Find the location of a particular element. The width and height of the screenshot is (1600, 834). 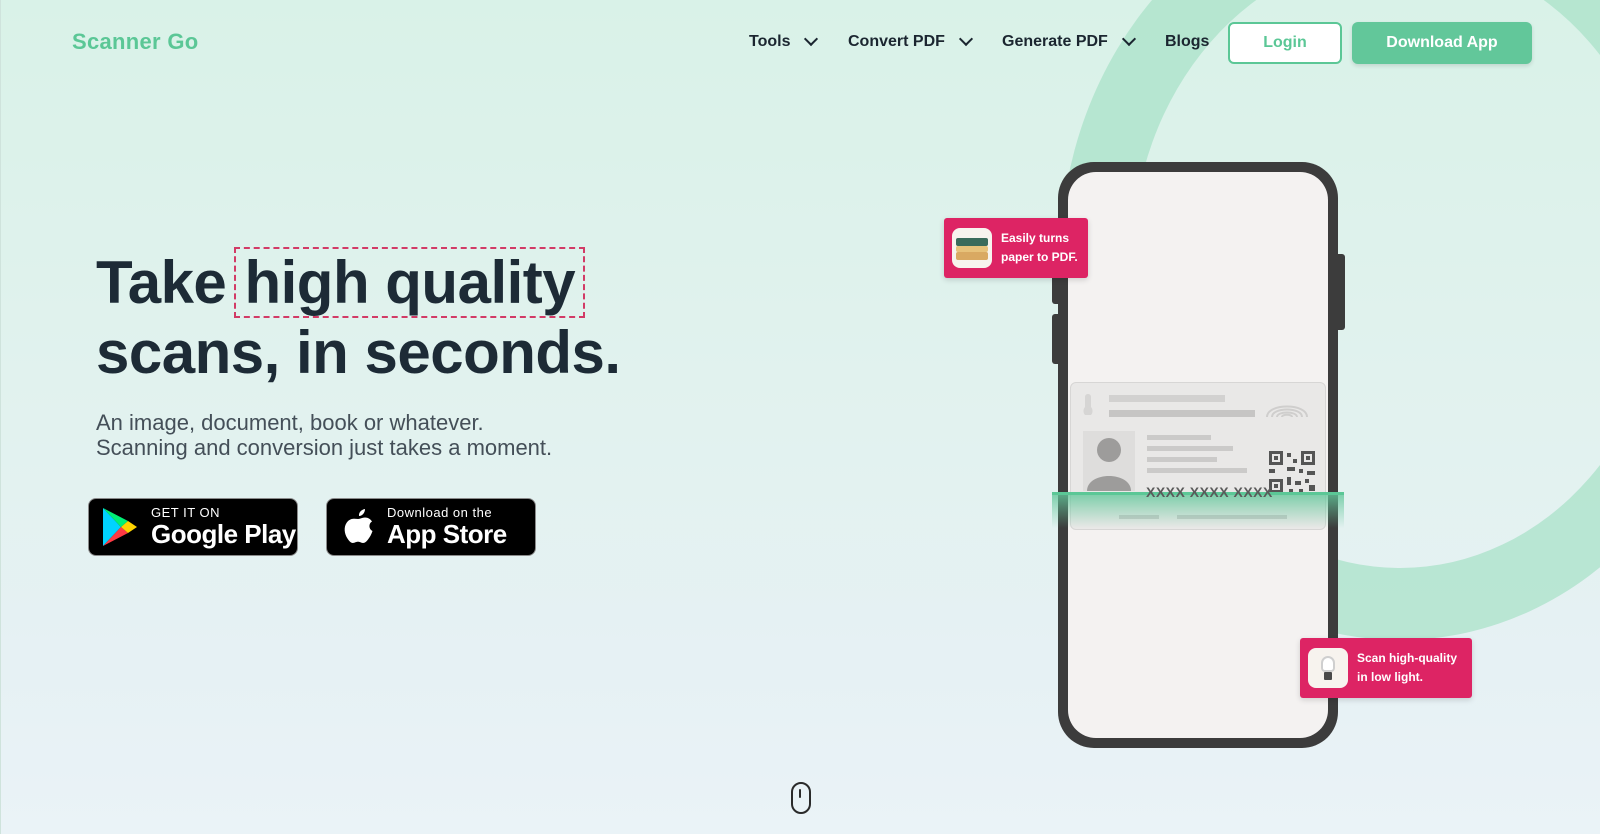

feature-card-2-line1: Scan high-quality is located at coordinates (1407, 658).